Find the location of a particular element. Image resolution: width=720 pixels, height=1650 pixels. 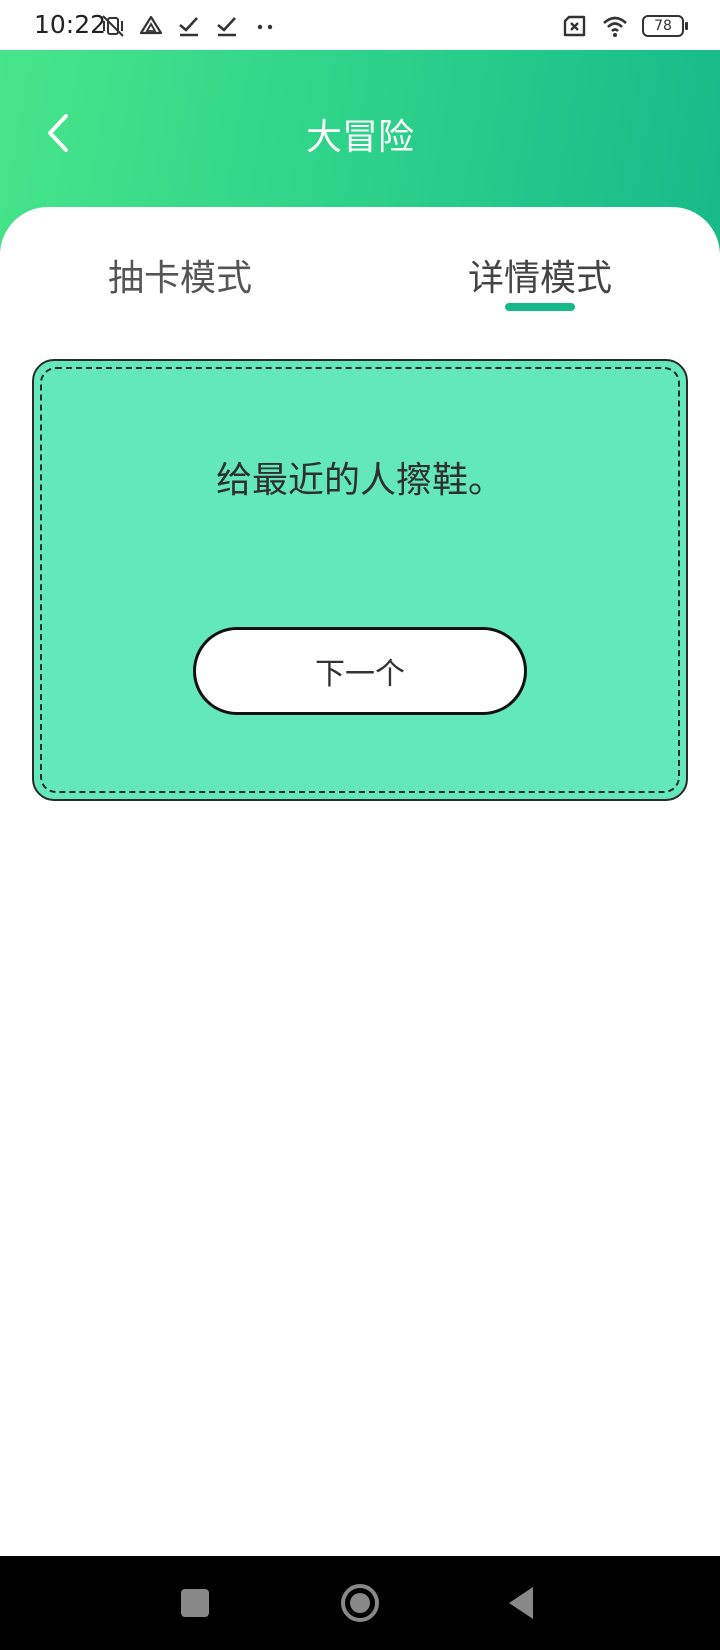

navigation-bar is located at coordinates (360, 1603).